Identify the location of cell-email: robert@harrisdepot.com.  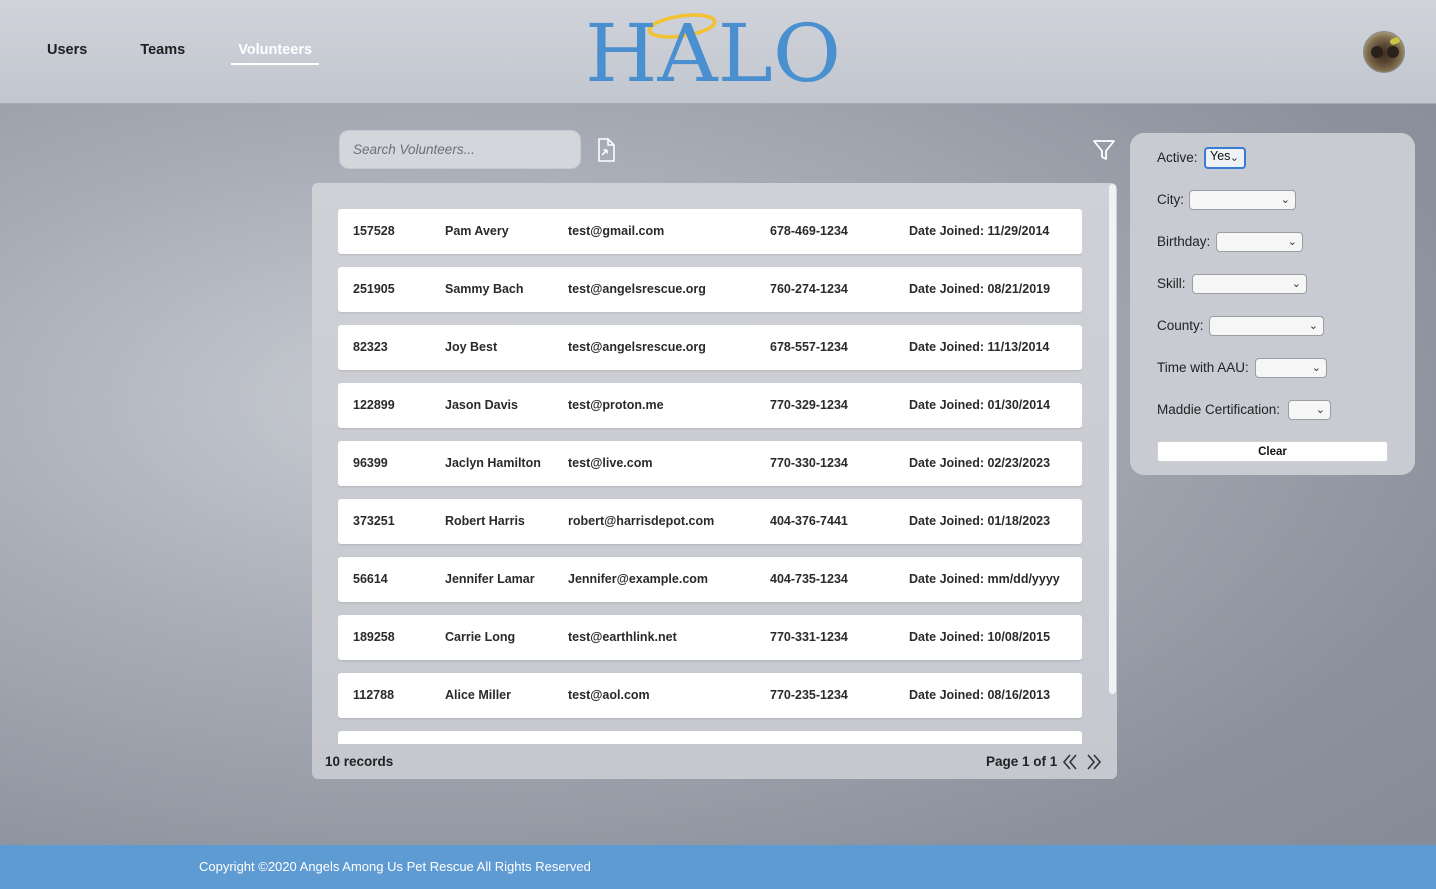
(641, 521).